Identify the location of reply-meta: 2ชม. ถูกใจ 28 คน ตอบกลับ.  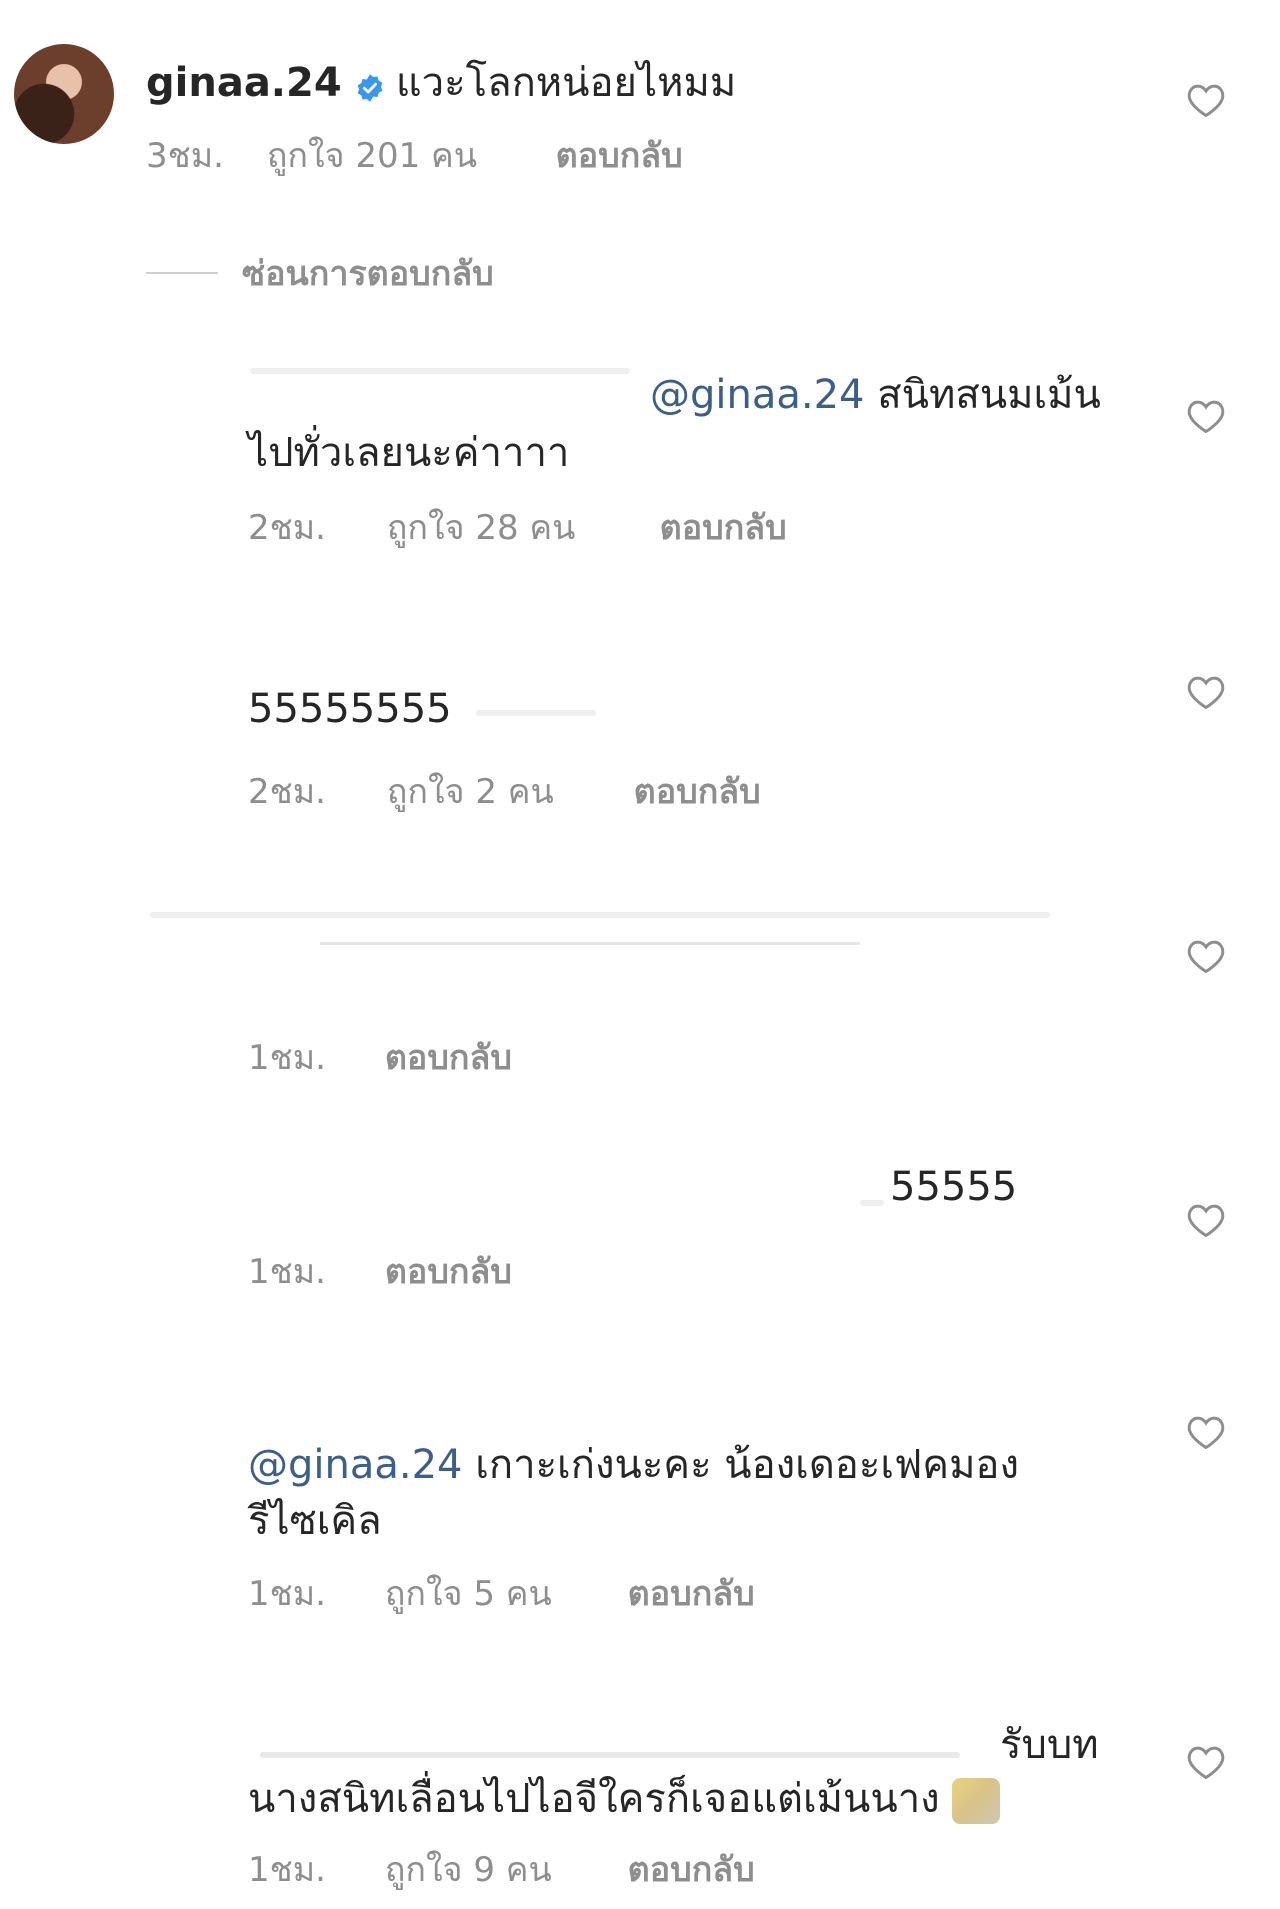
(517, 527).